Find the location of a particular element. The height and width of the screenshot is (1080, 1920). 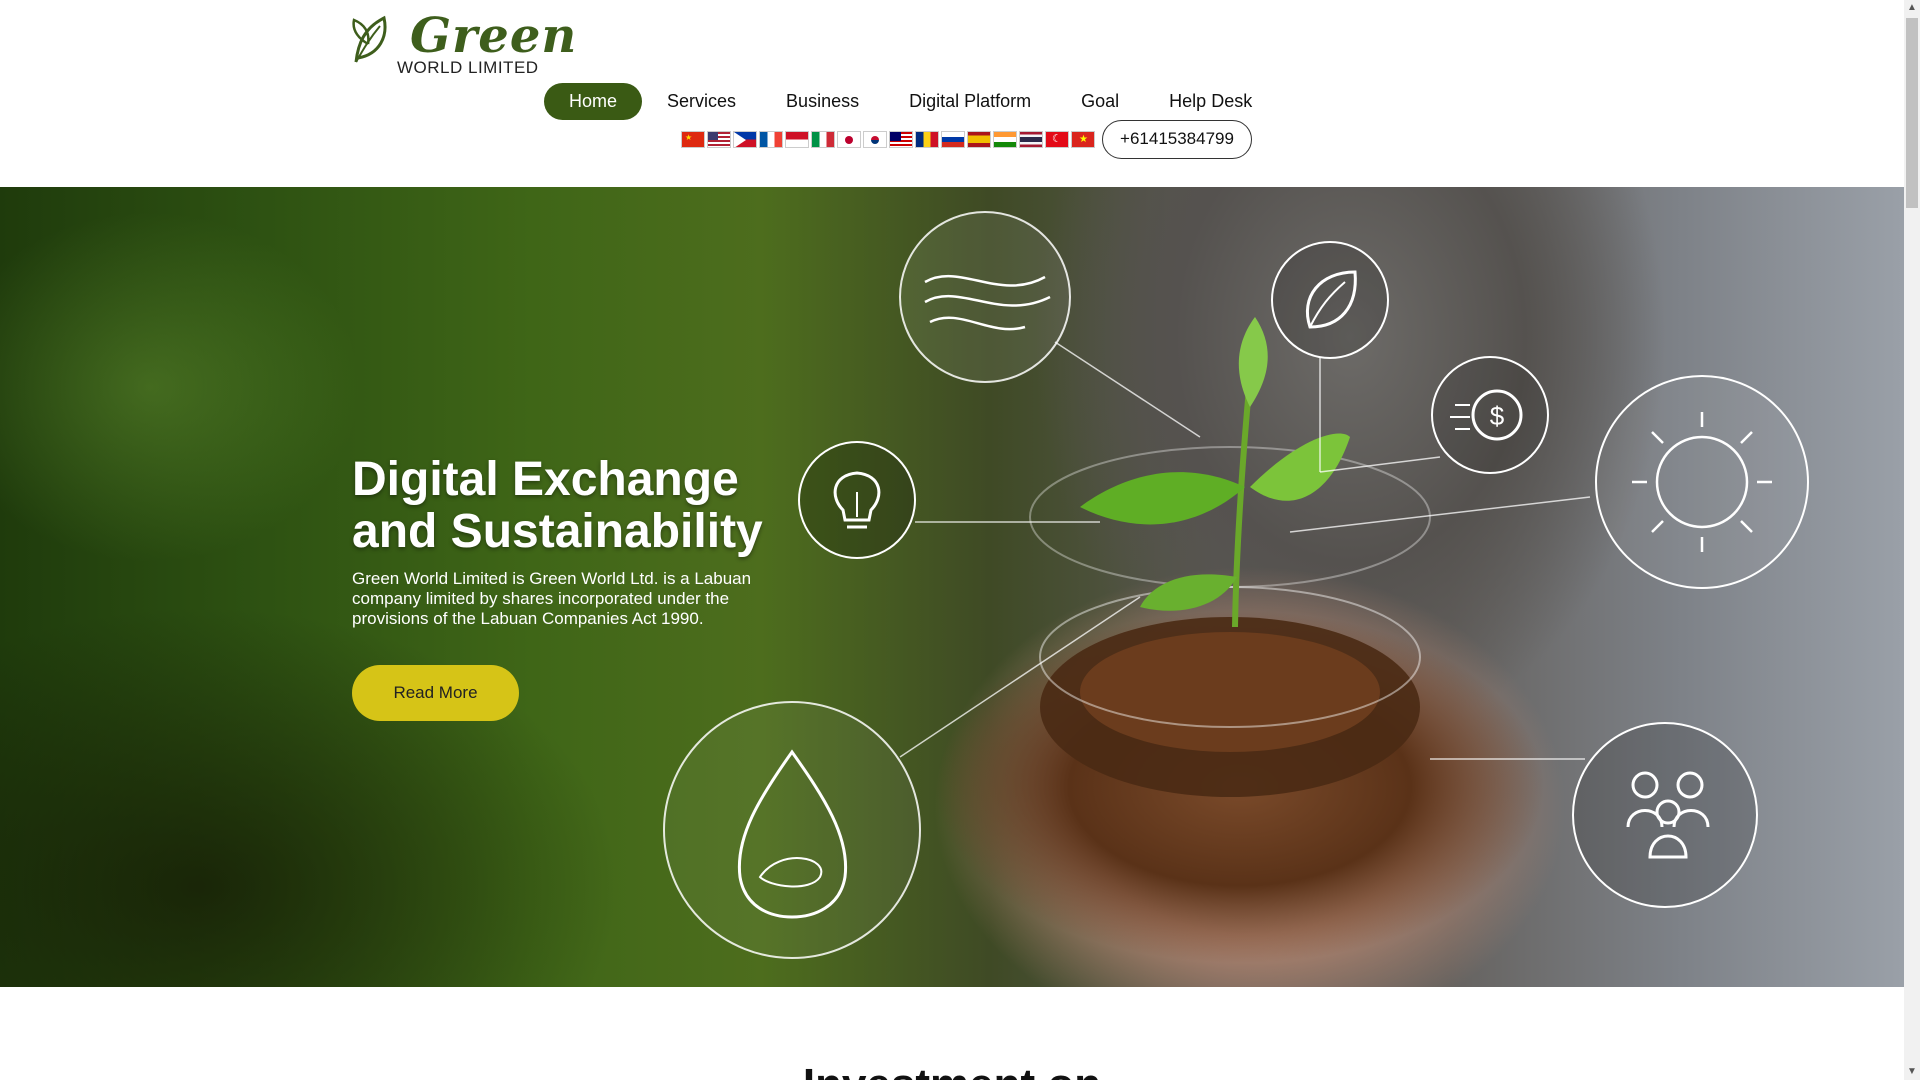

usa-flag-icon is located at coordinates (719, 139).